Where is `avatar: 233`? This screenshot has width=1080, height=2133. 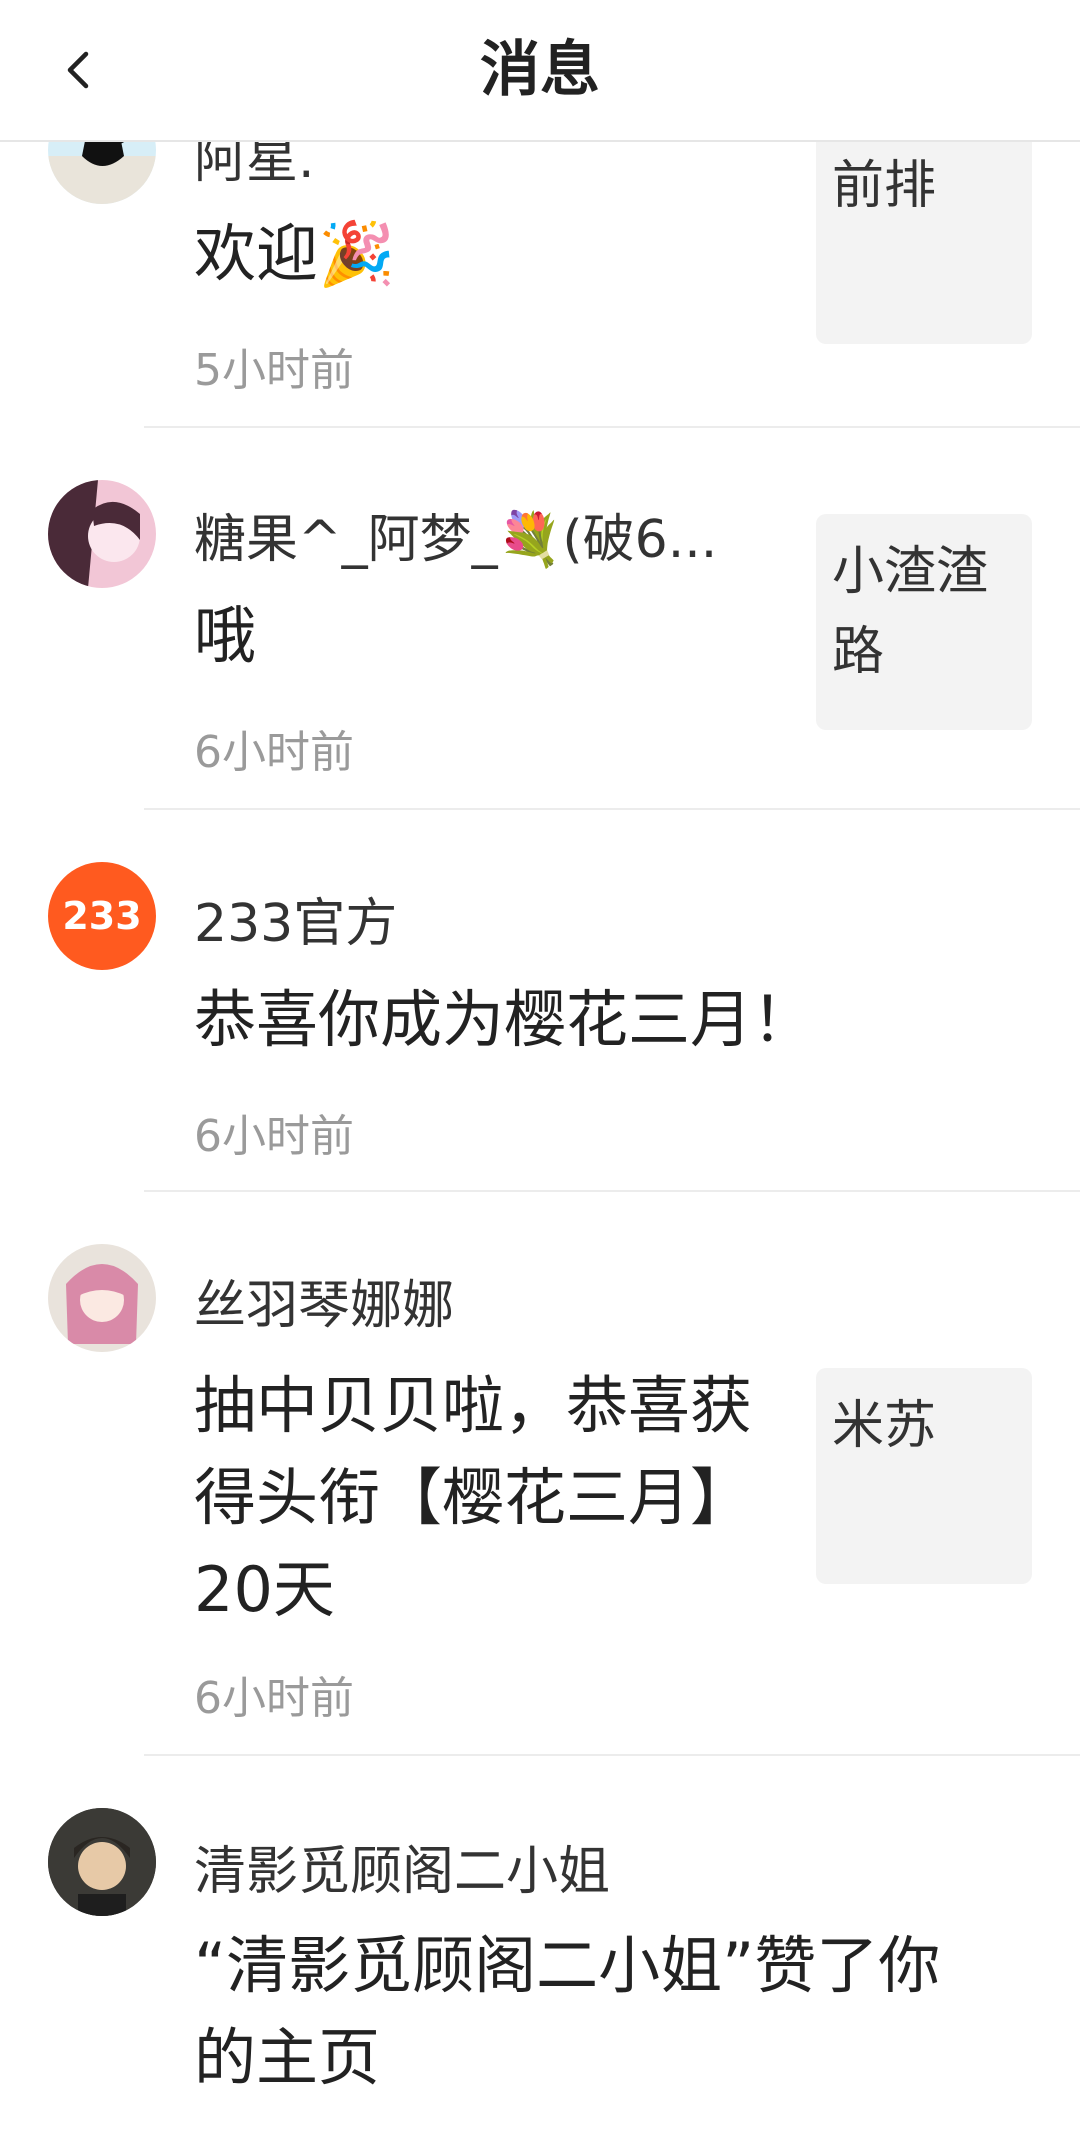
avatar: 233 is located at coordinates (102, 916).